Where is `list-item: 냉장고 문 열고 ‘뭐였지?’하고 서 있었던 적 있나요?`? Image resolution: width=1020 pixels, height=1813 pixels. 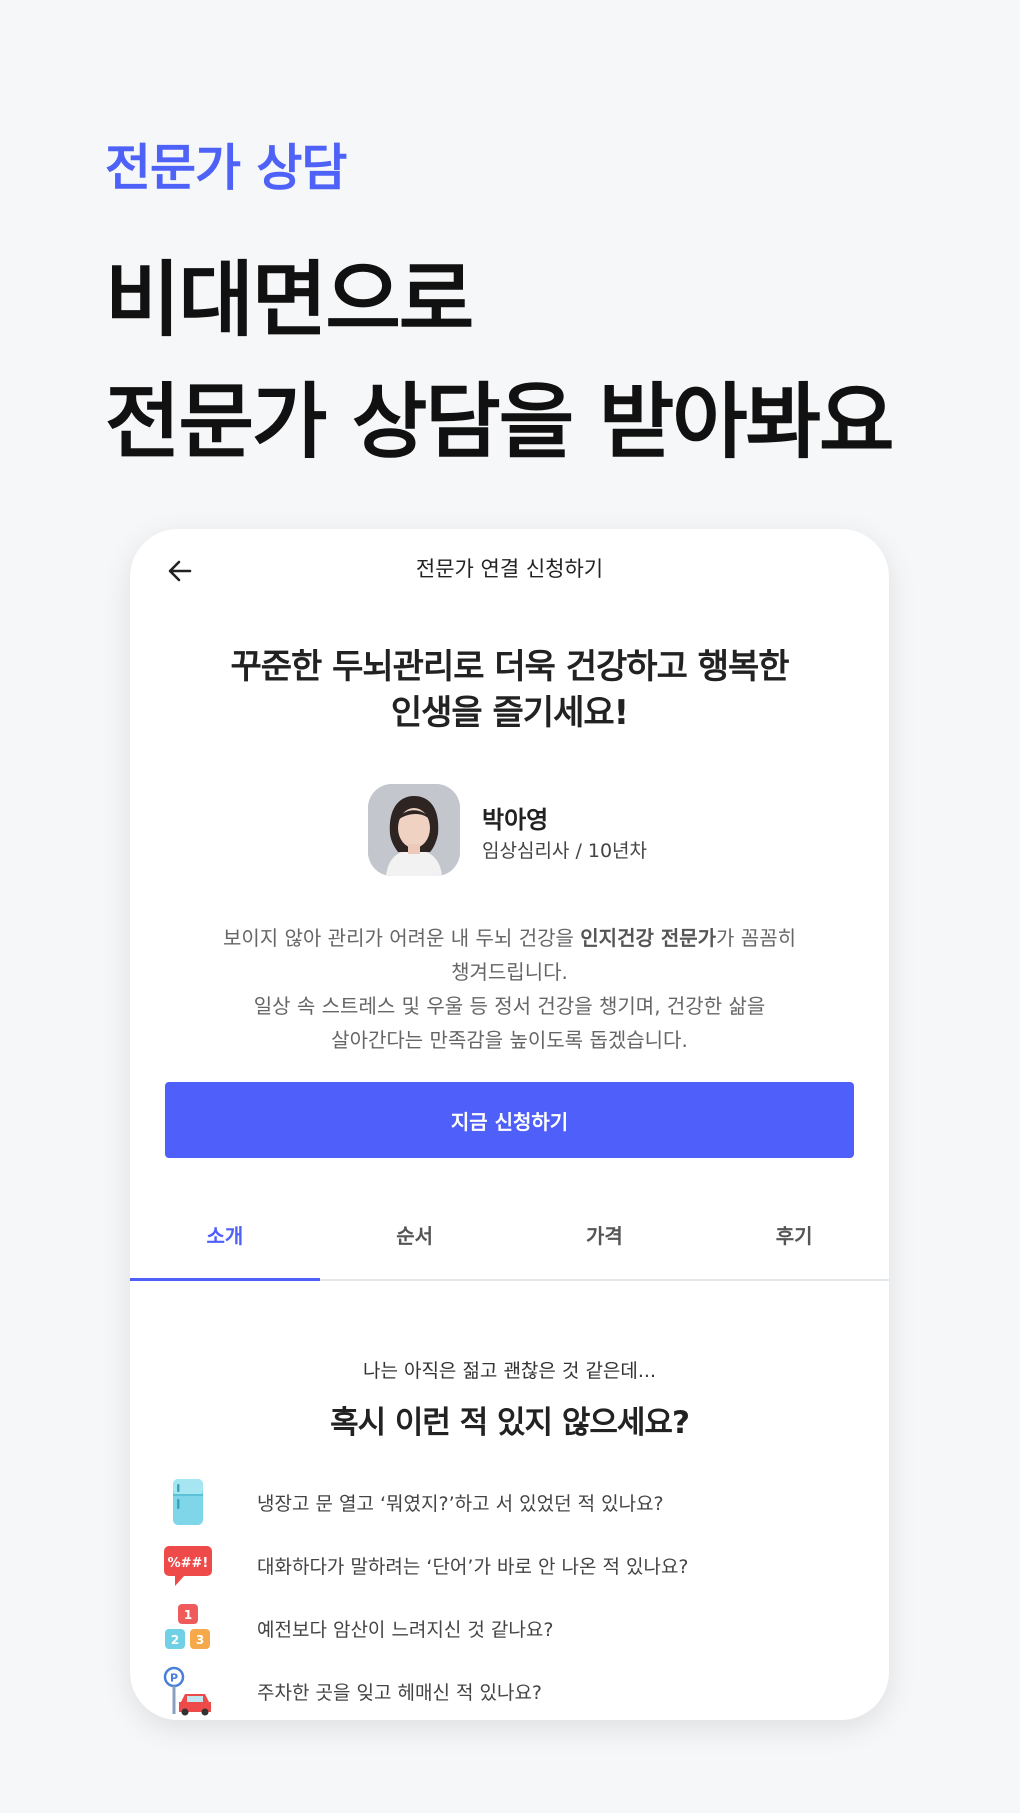 list-item: 냉장고 문 열고 ‘뭐였지?’하고 서 있었던 적 있나요? is located at coordinates (516, 1508).